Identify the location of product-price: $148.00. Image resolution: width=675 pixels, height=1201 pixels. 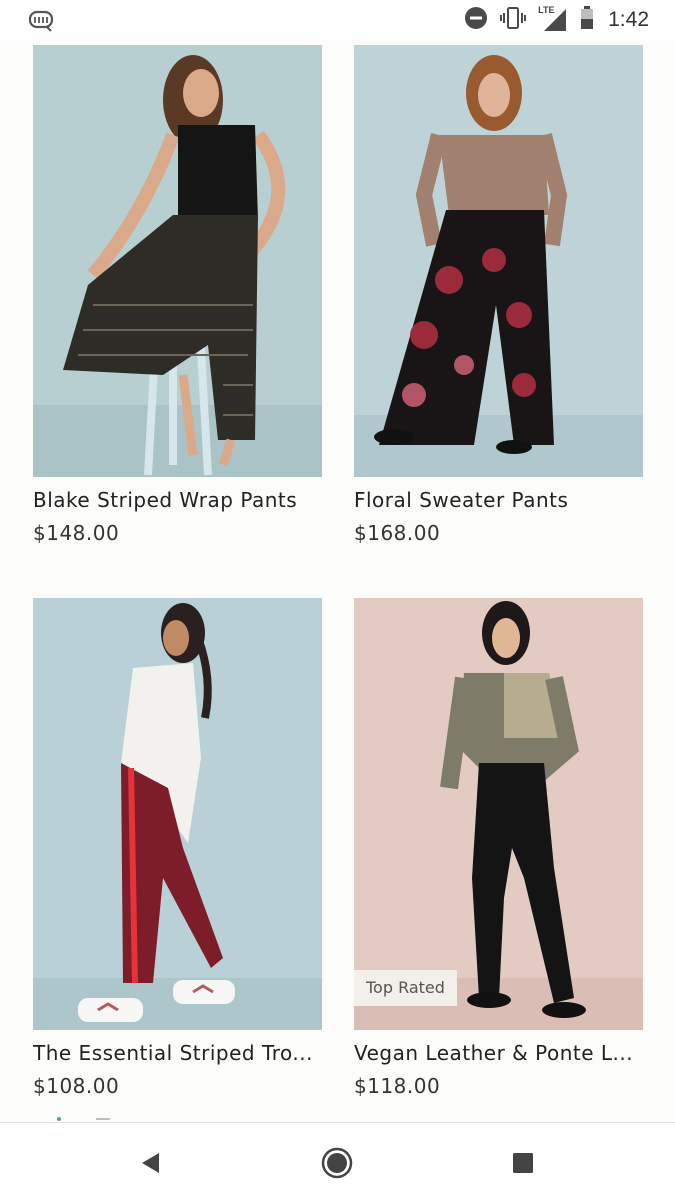
(76, 533).